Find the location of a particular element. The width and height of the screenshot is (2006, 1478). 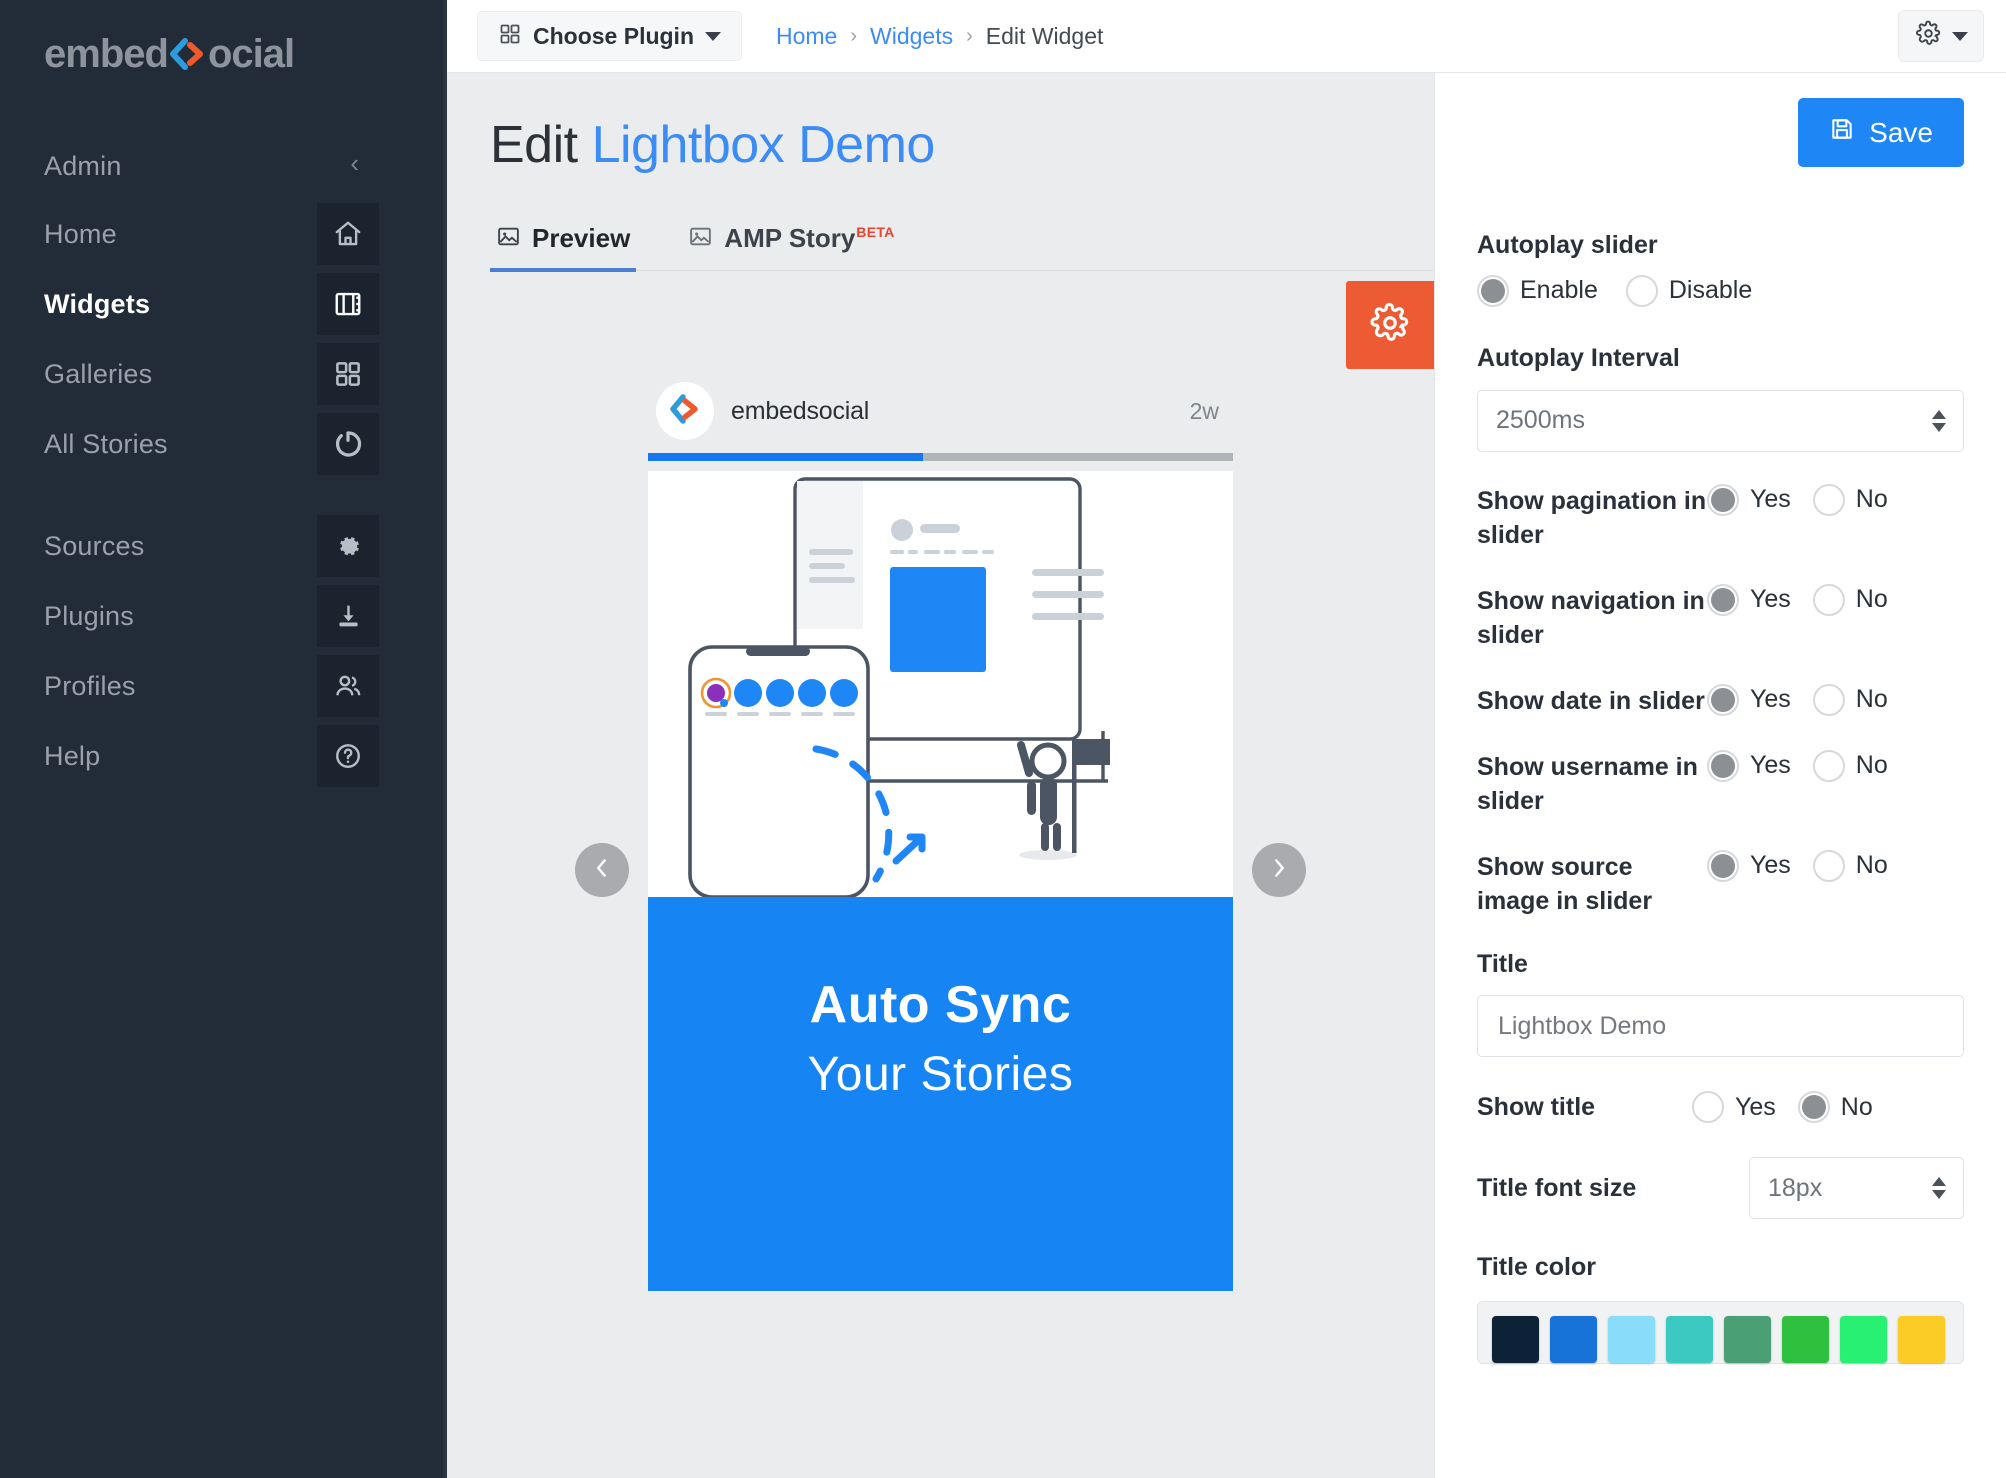

sidebar-item-widgets: Widgets is located at coordinates (223, 304).